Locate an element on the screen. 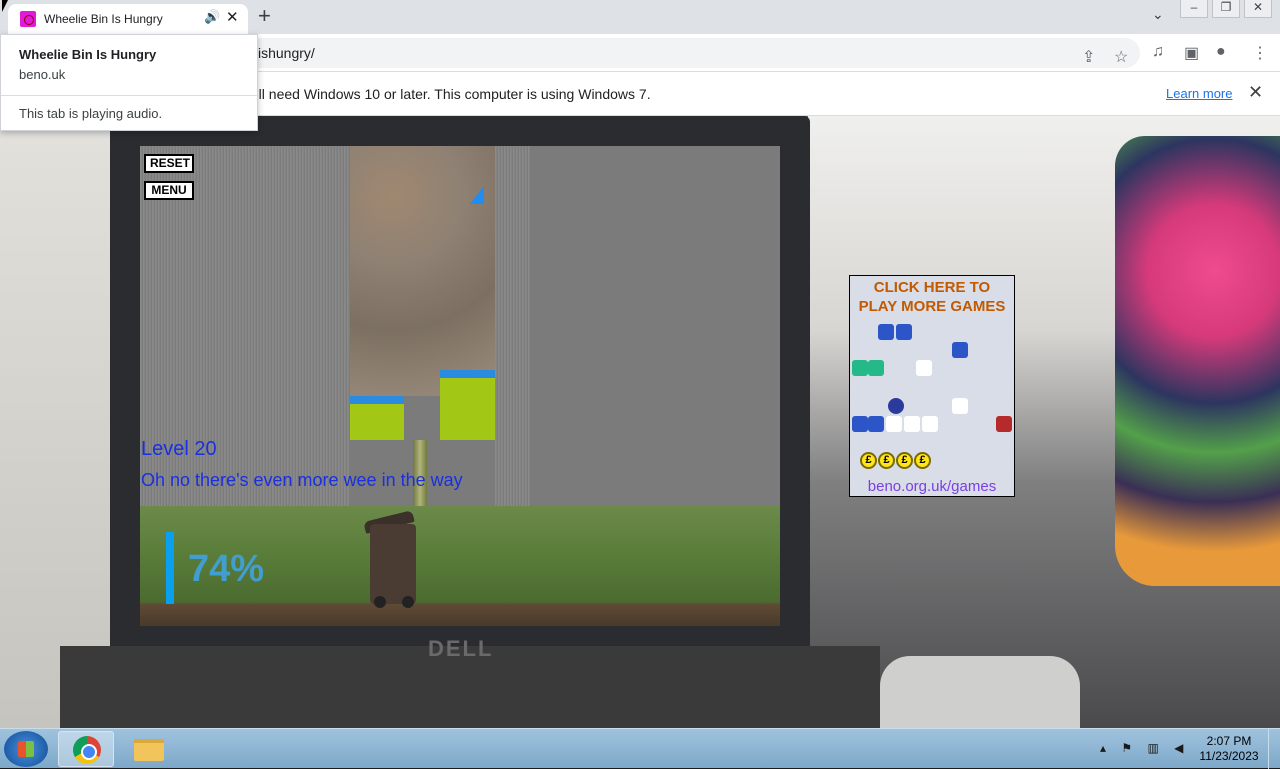 The height and width of the screenshot is (769, 1280). ad-headline: CLICK HERE TO PLAY MORE GAMES is located at coordinates (932, 297).